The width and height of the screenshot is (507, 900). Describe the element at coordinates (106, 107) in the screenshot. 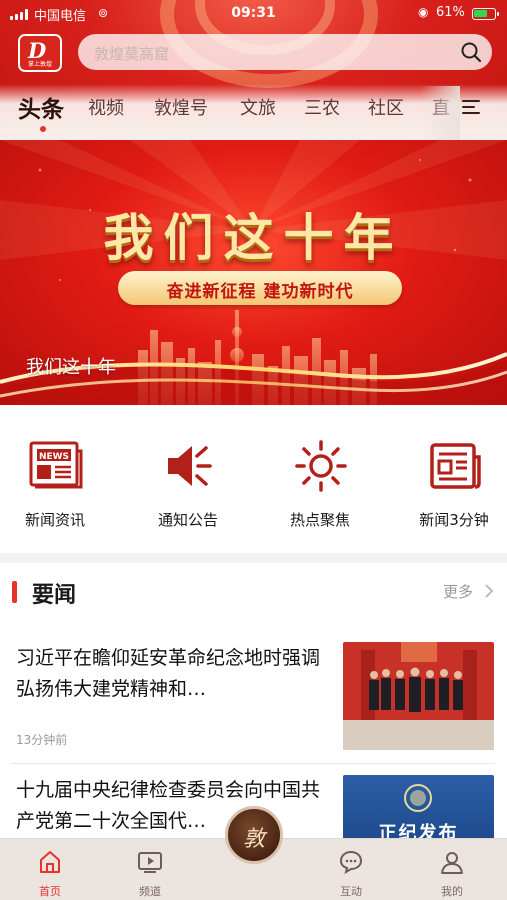

I see `tab-video: 视频` at that location.